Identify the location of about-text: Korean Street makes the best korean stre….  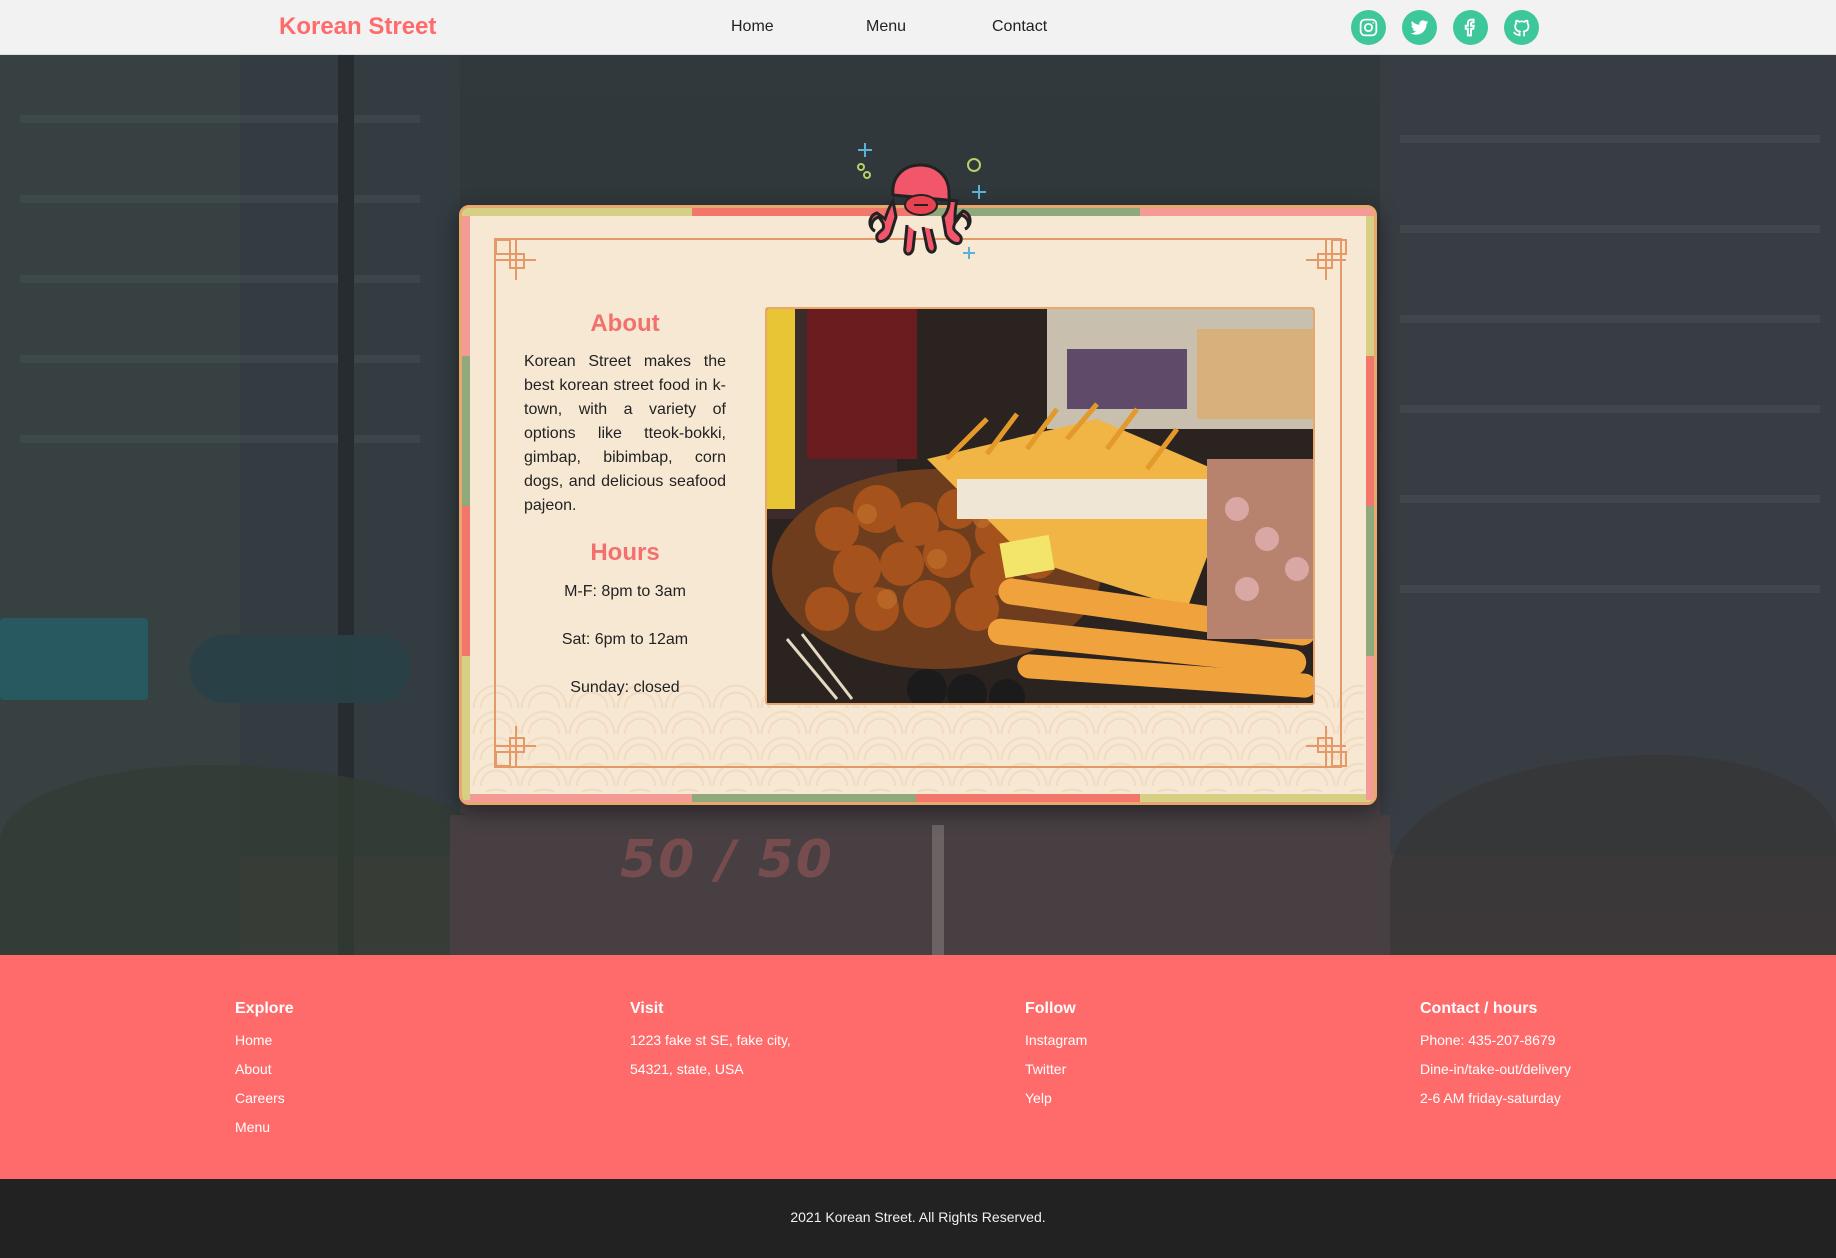
(625, 433).